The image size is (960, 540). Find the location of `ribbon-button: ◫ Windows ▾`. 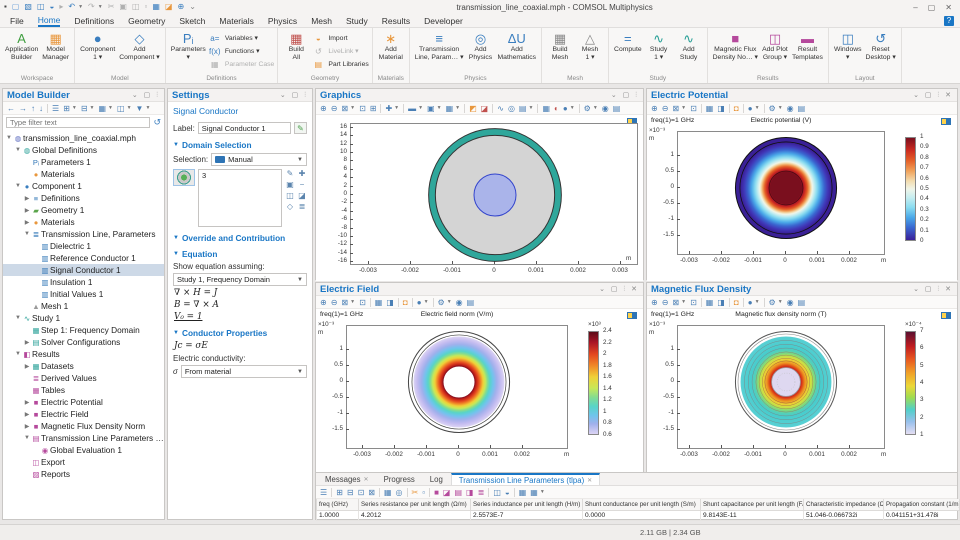

ribbon-button: ◫ Windows ▾ is located at coordinates (848, 46).